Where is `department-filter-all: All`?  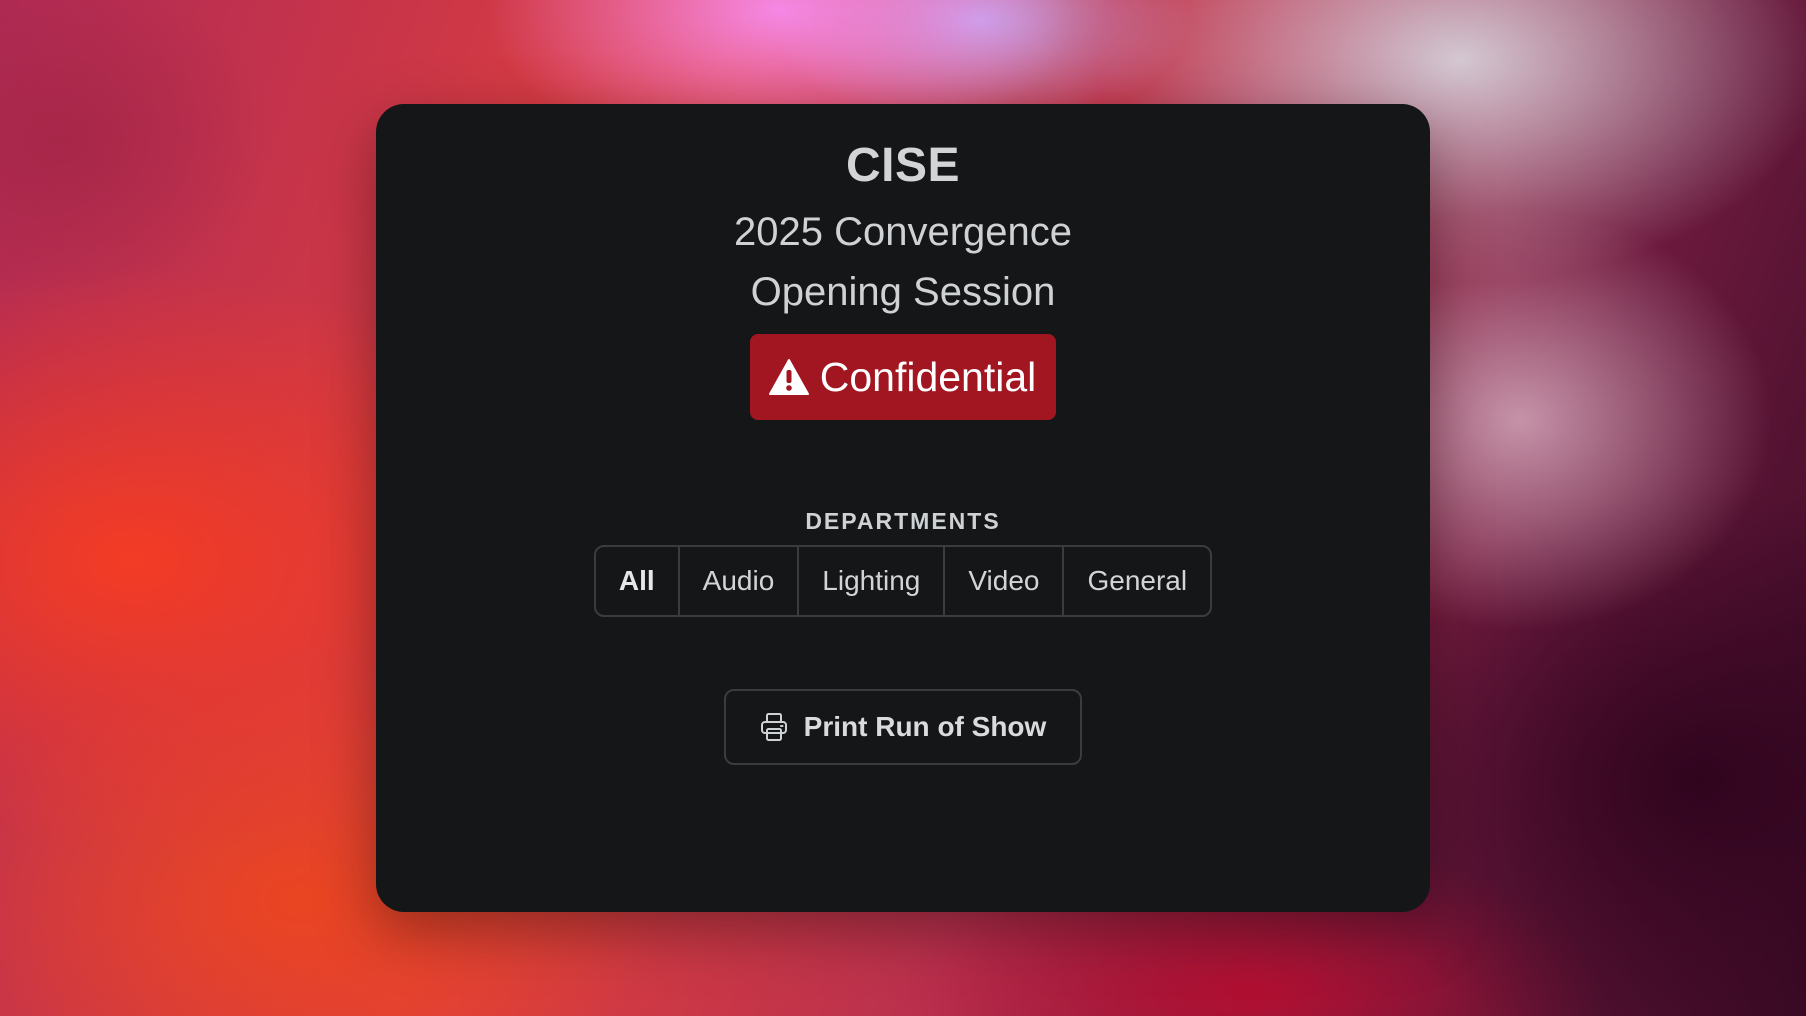 department-filter-all: All is located at coordinates (637, 581).